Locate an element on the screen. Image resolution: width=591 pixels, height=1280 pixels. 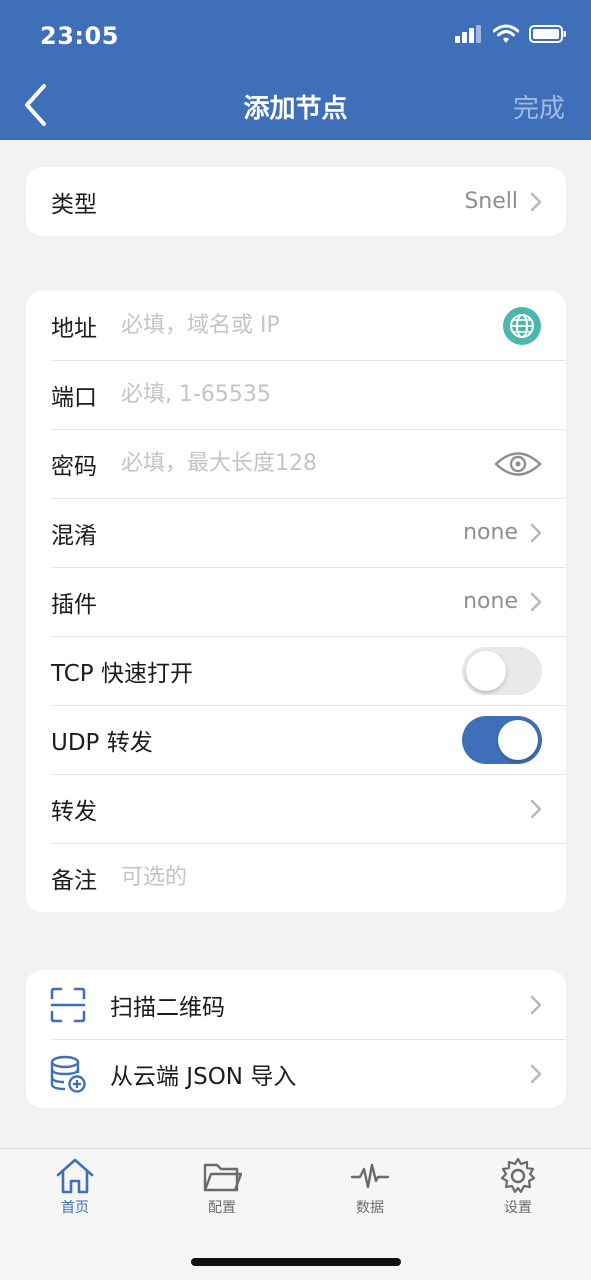
type-value: Snell is located at coordinates (491, 201).